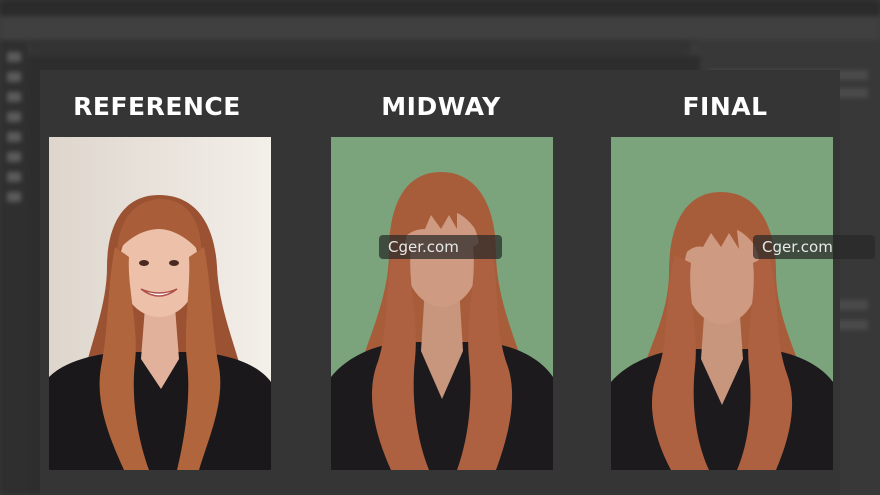 The image size is (880, 495). I want to click on final-title: FINAL, so click(725, 106).